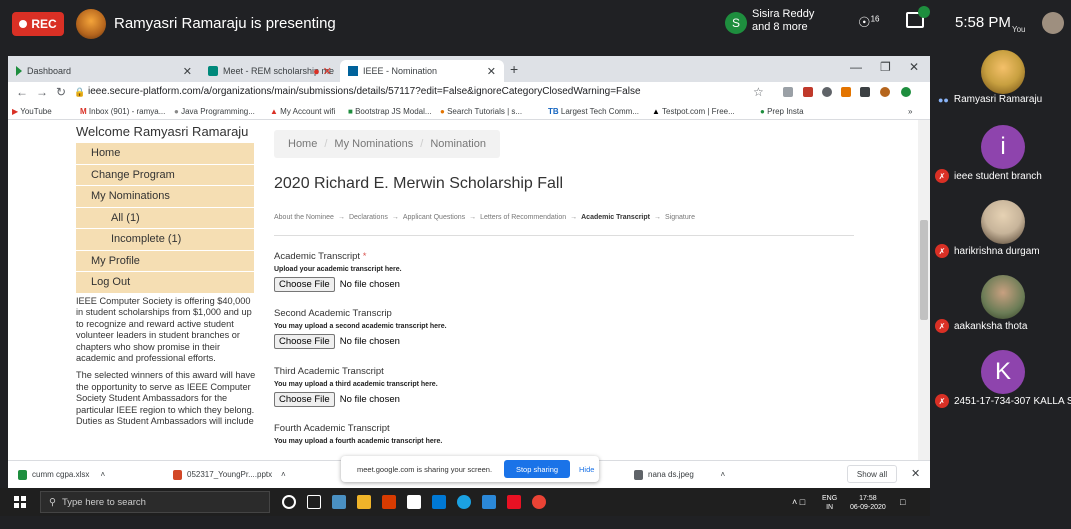 The height and width of the screenshot is (529, 1071). What do you see at coordinates (302, 144) in the screenshot?
I see `breadcrumb-home: Home` at bounding box center [302, 144].